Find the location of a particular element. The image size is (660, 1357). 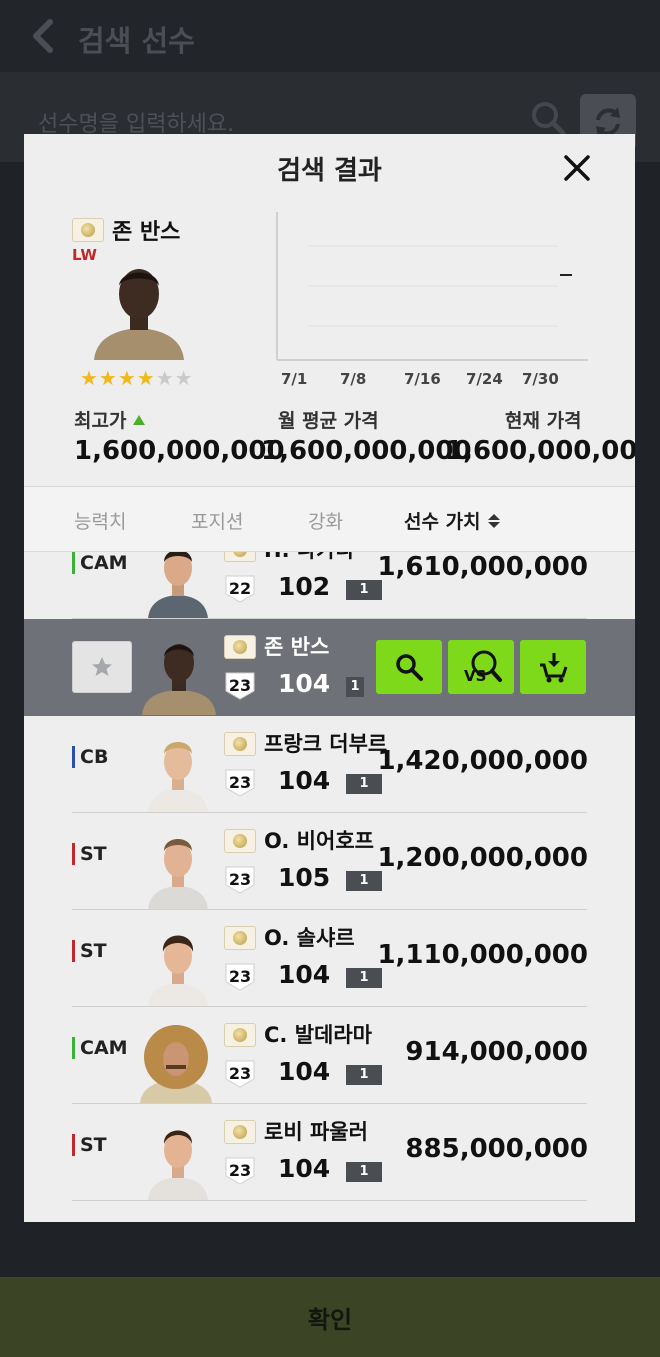

star-icon: ★★ is located at coordinates (174, 378).